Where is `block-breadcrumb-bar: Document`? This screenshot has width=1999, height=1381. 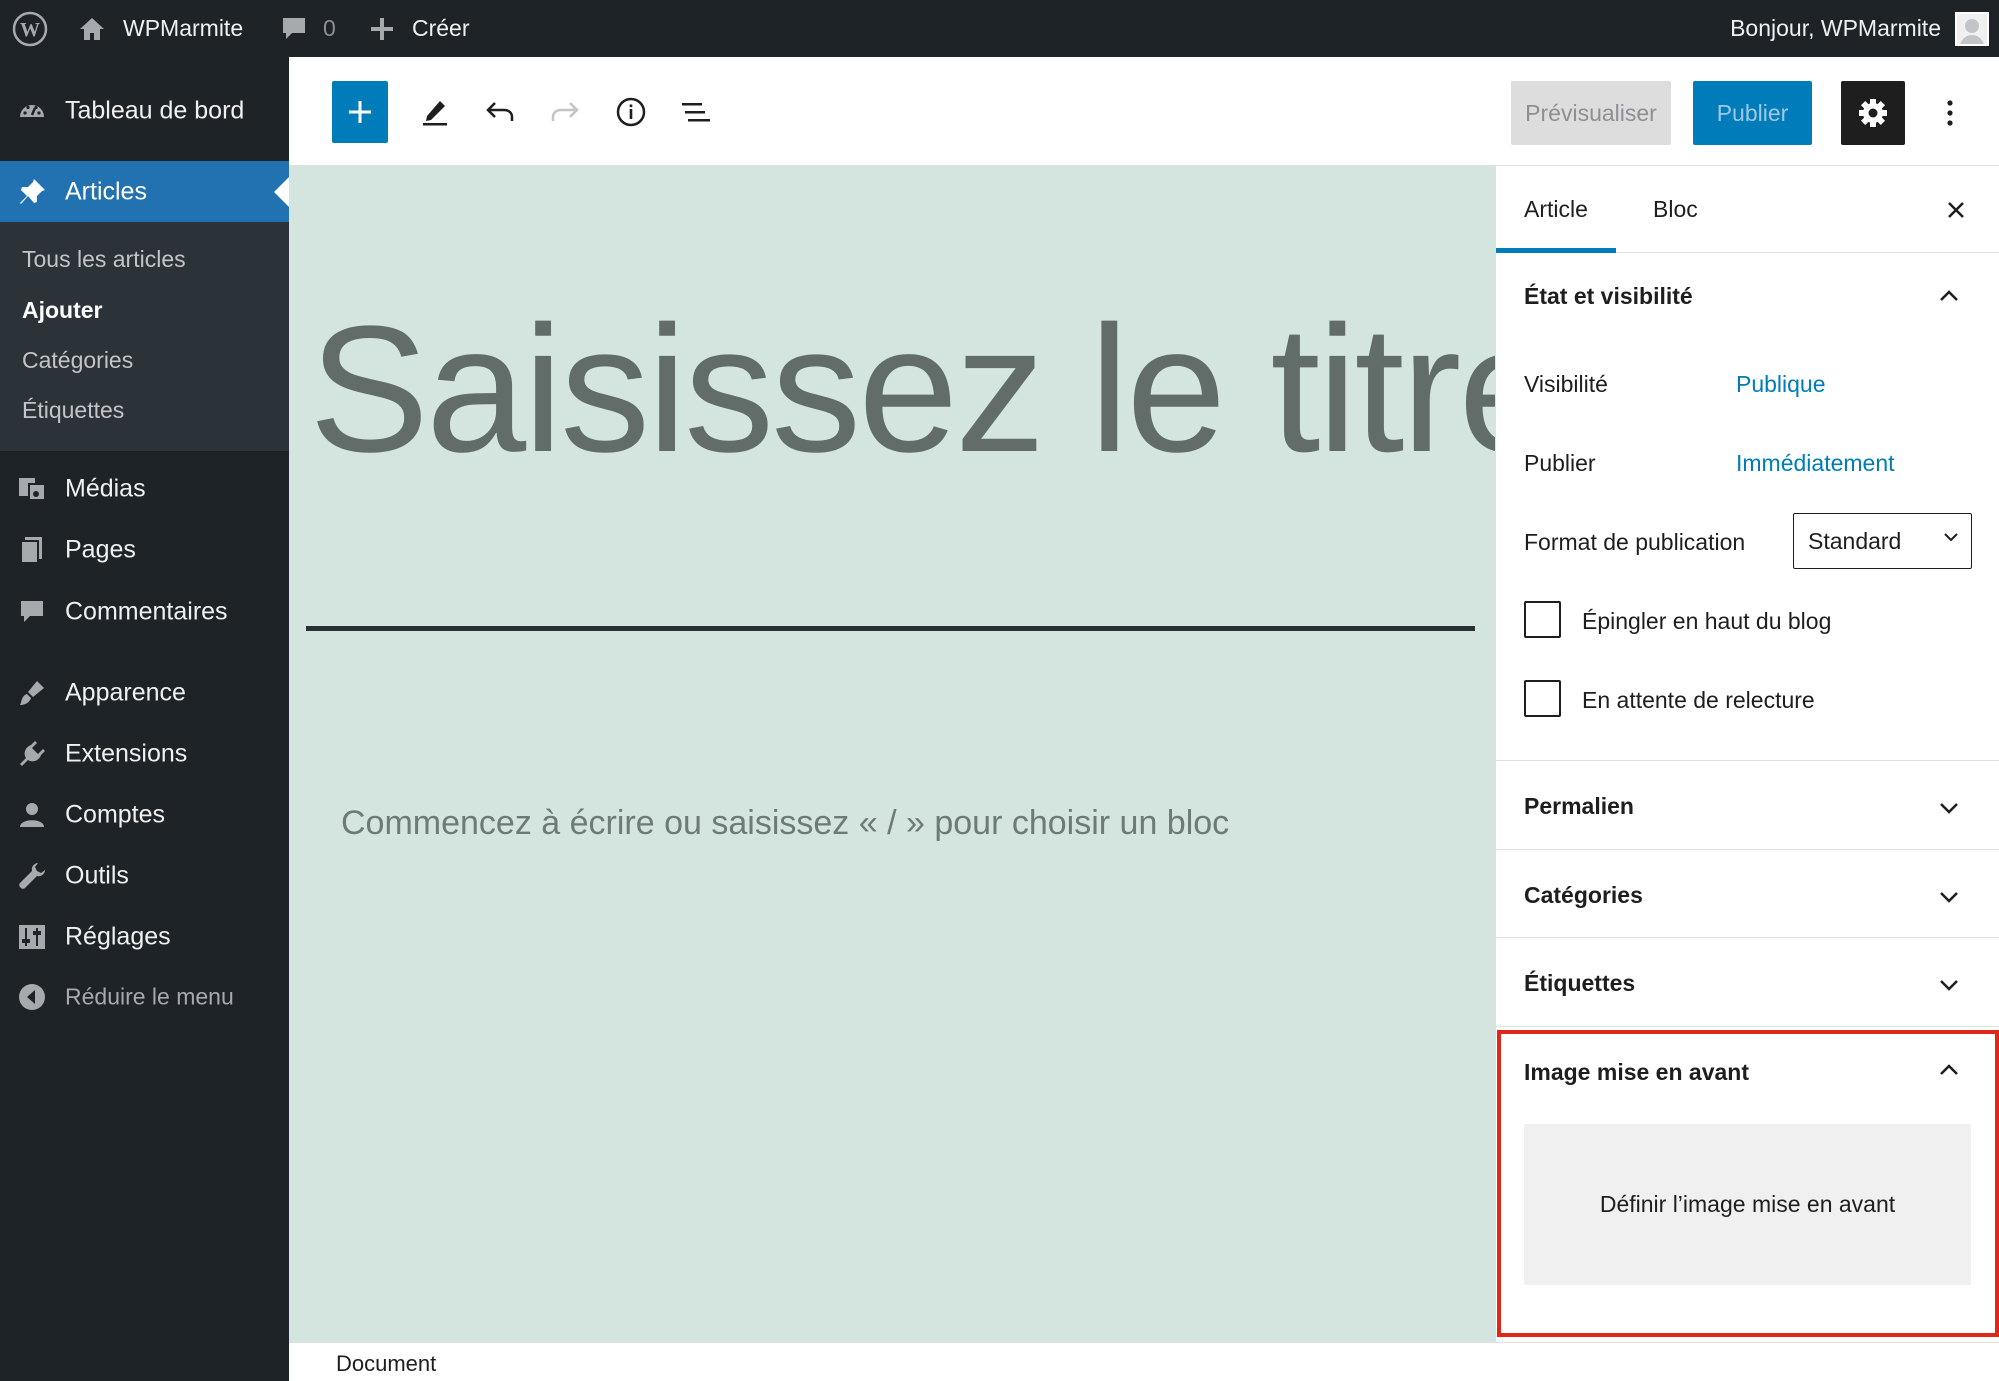
block-breadcrumb-bar: Document is located at coordinates (1144, 1361).